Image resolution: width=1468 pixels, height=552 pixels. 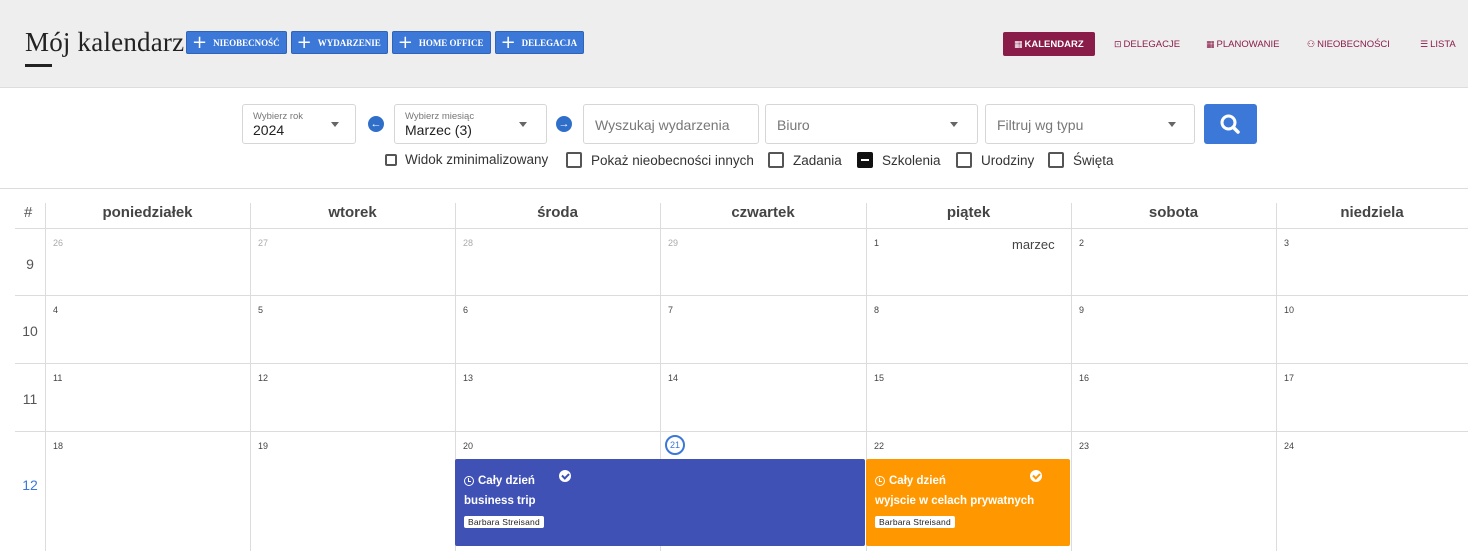 What do you see at coordinates (1210, 43) in the screenshot?
I see `calendar-check-icon: ▦` at bounding box center [1210, 43].